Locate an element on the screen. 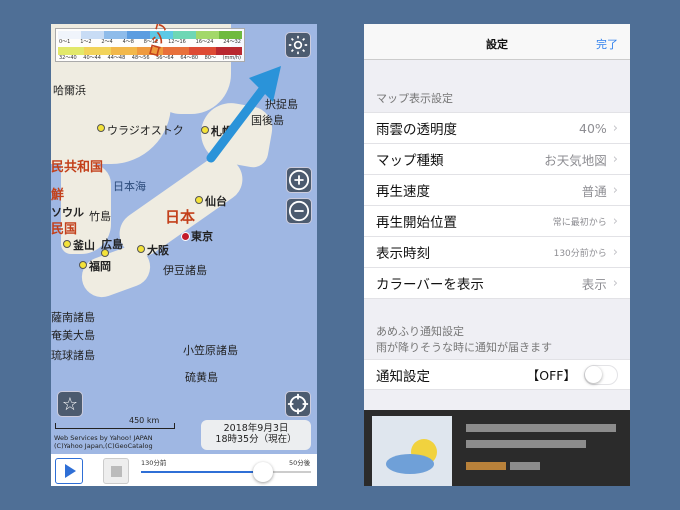 This screenshot has width=680, height=510. legend-label: 0〜1 is located at coordinates (65, 42).